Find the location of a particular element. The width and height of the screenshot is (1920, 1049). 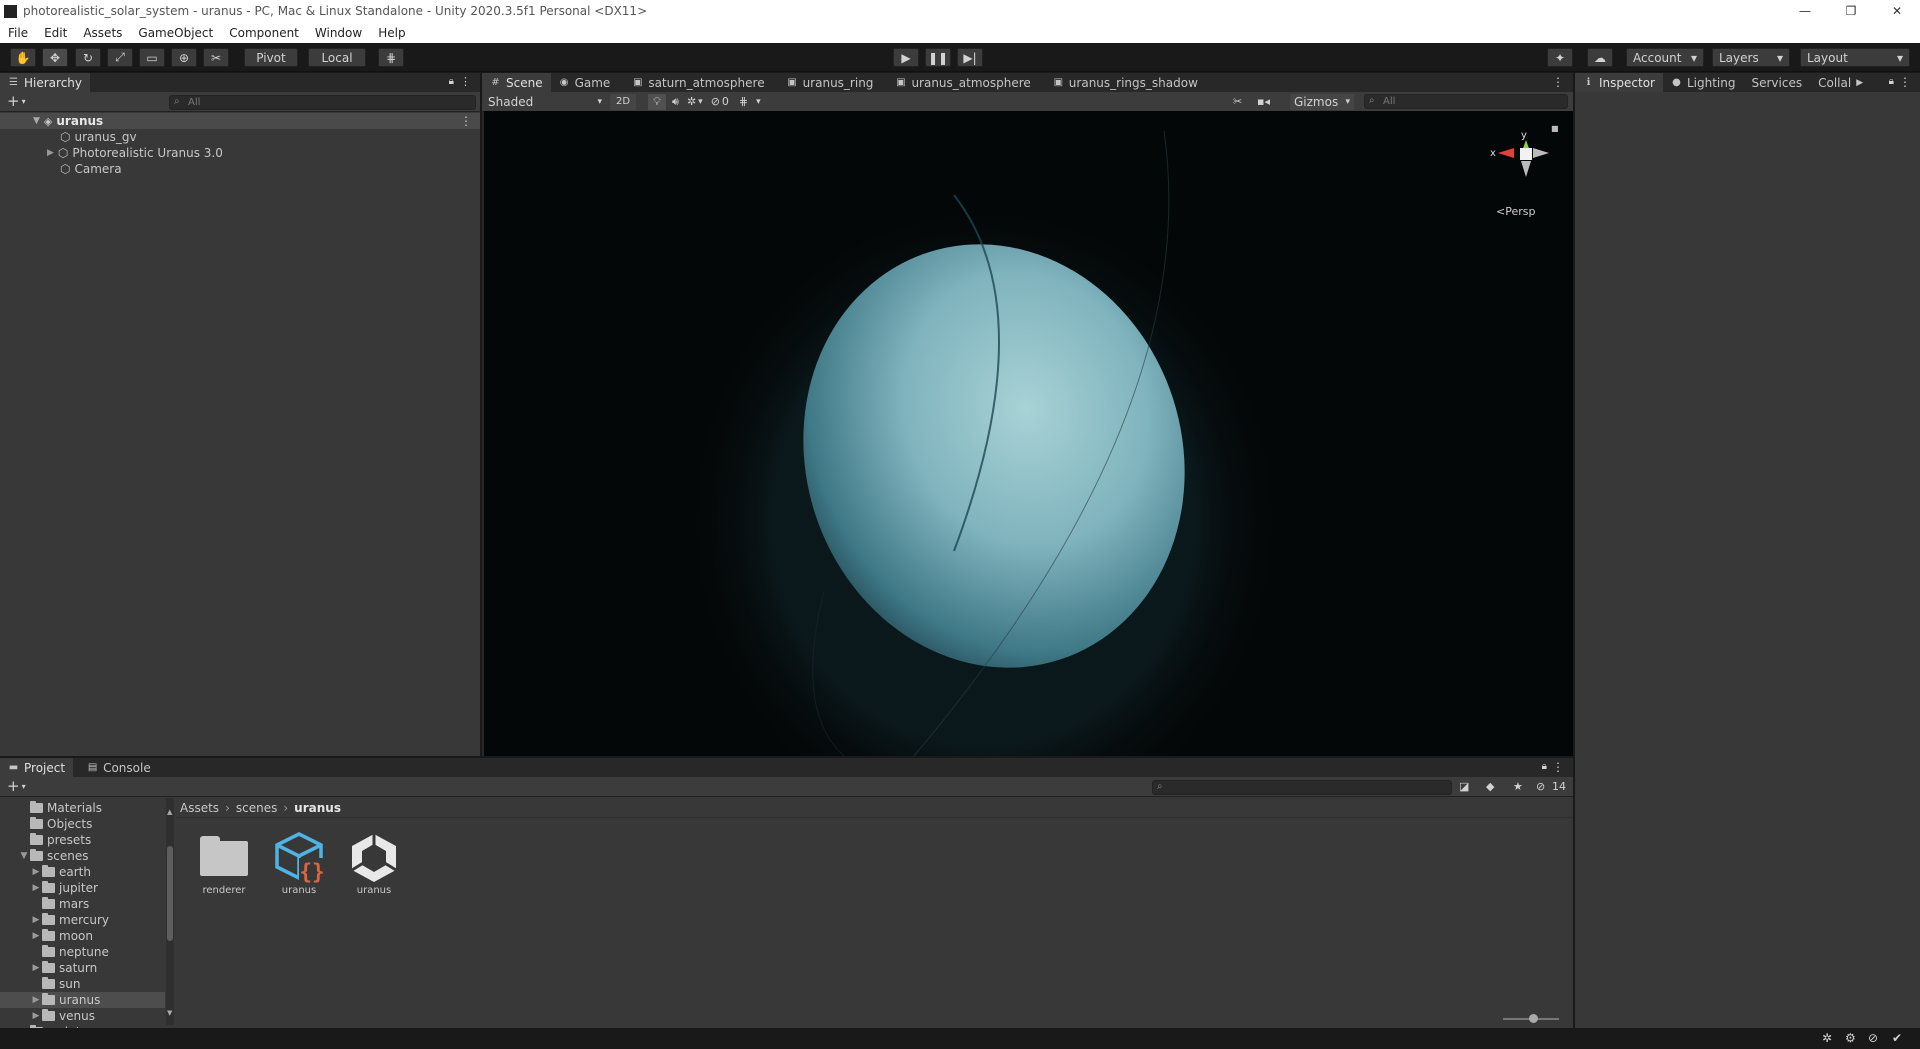

custom-tool-icon: ✂ is located at coordinates (216, 57).